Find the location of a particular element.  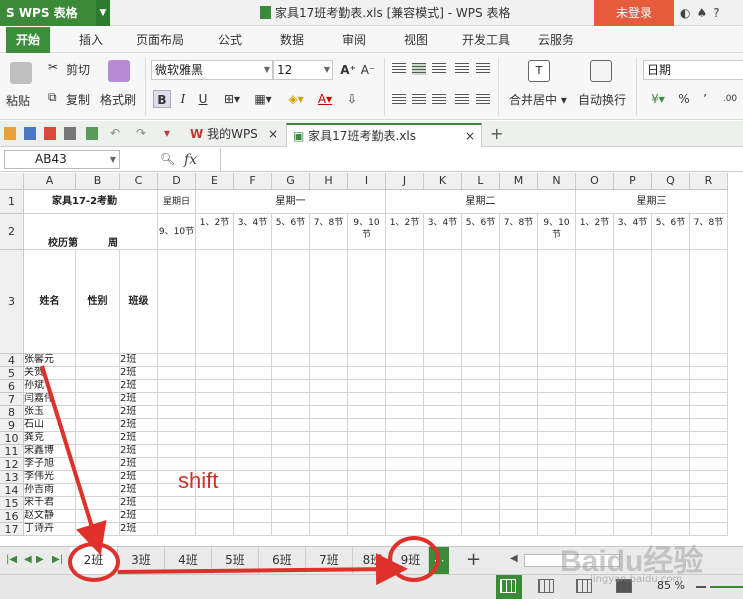

fill-color-icon: ◈▾ is located at coordinates (296, 99).